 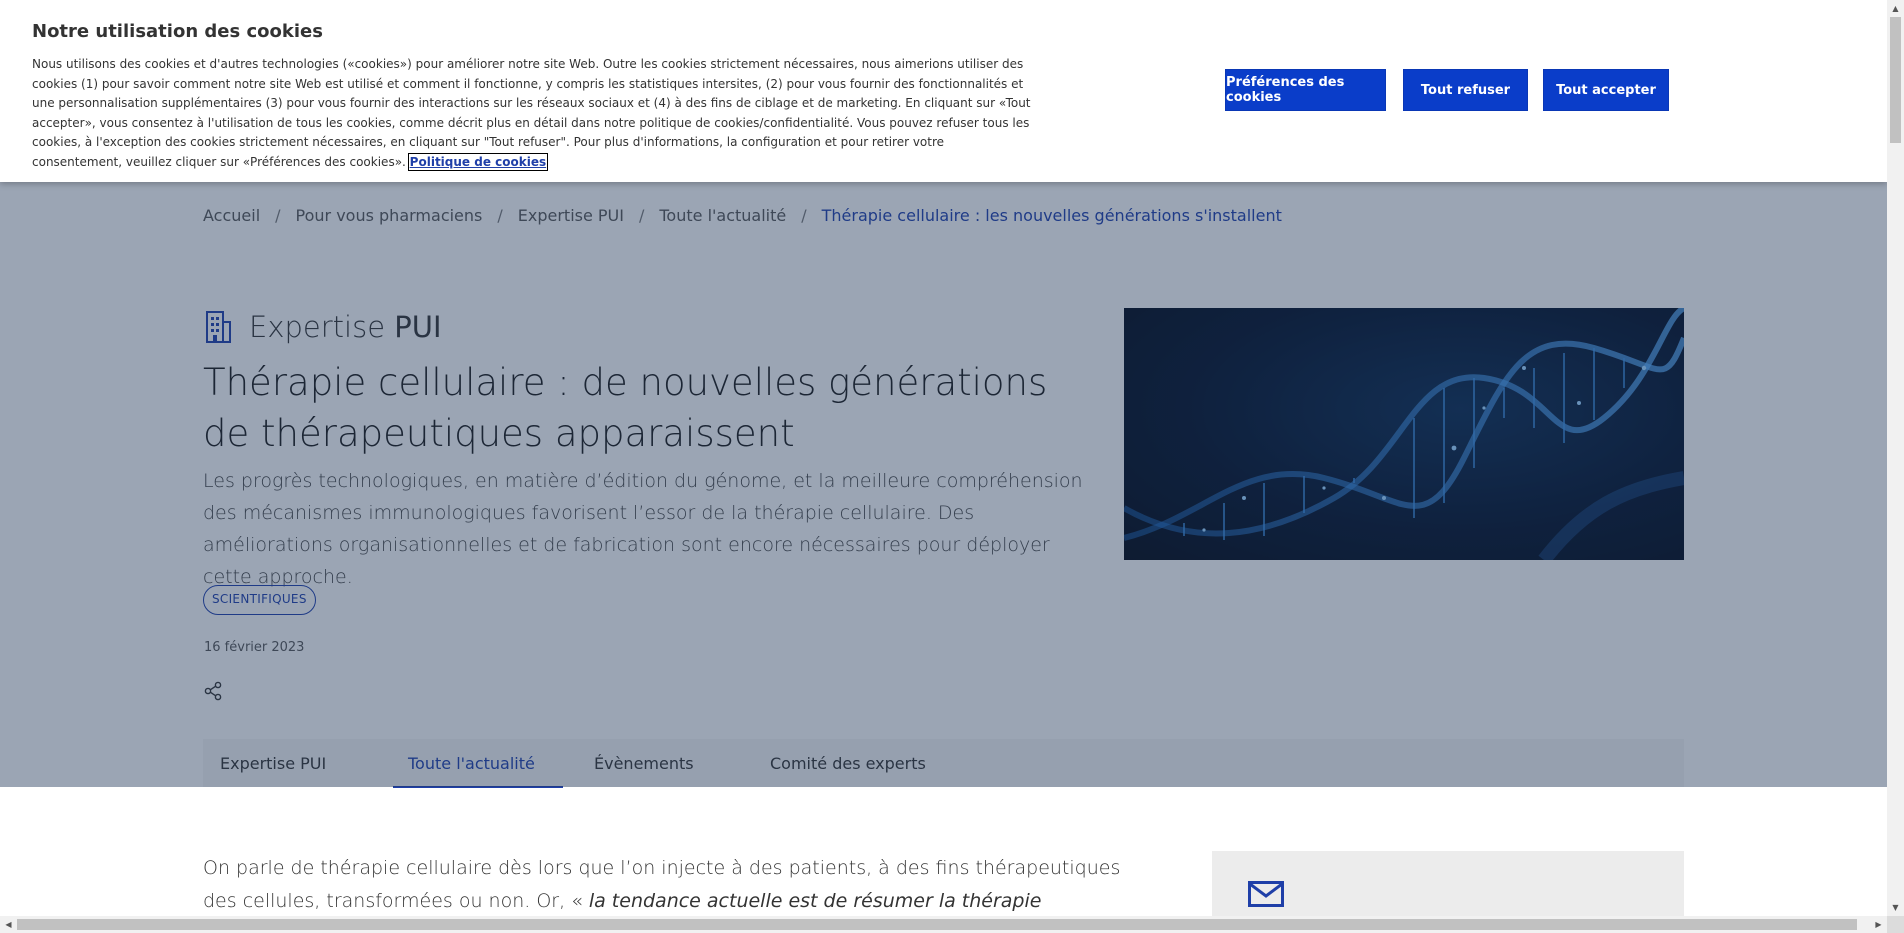 I want to click on category-tag: SCIENTIFIQUES, so click(x=259, y=600).